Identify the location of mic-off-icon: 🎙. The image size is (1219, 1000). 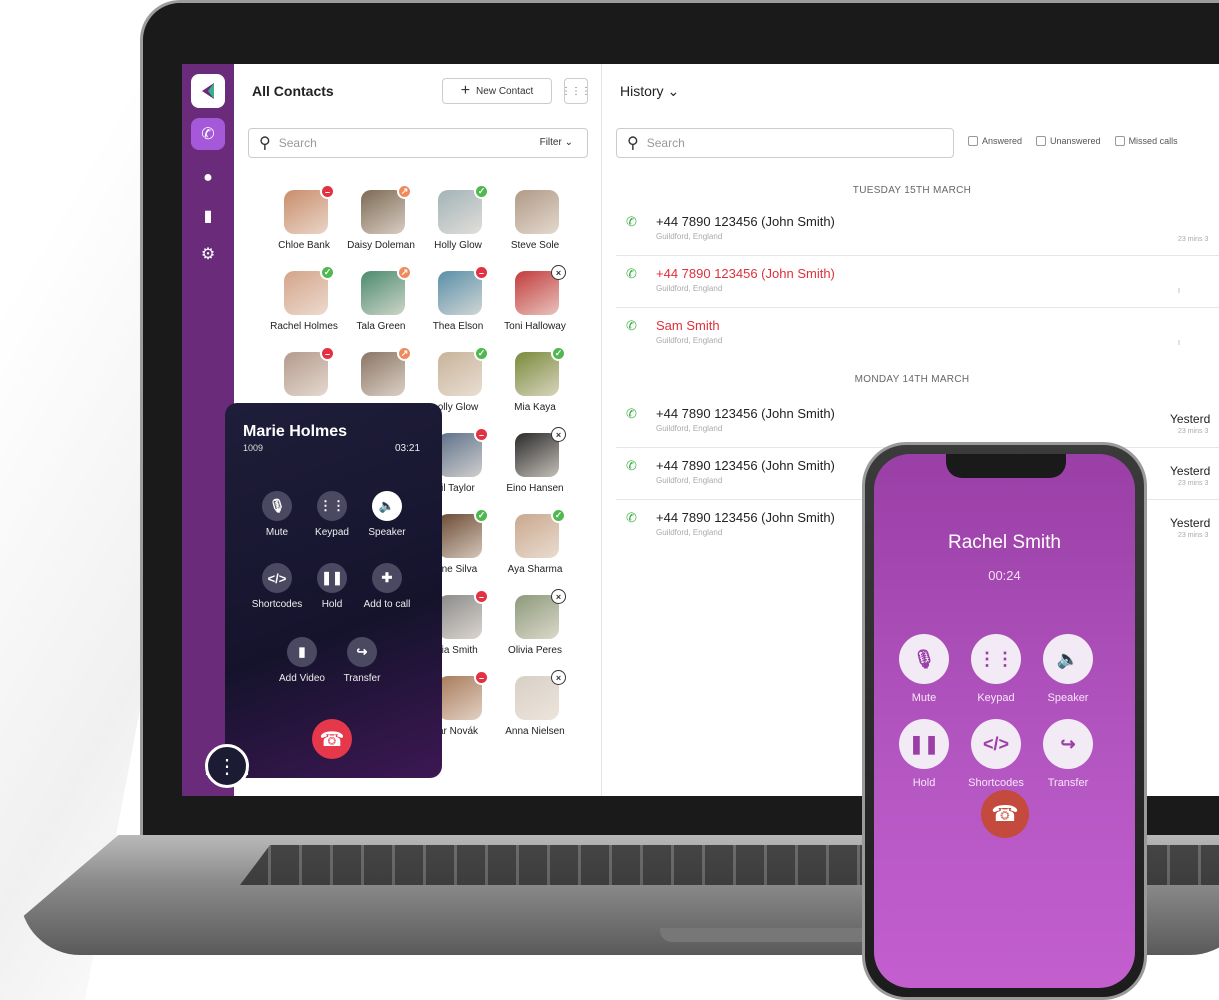
(924, 659).